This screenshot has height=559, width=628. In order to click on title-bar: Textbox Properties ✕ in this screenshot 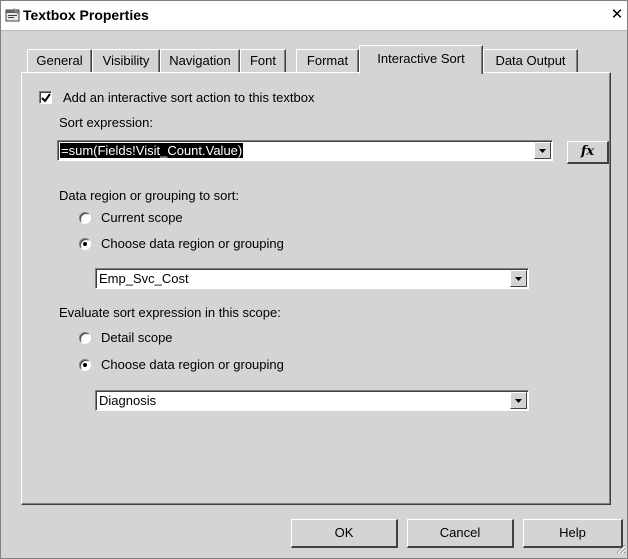, I will do `click(314, 16)`.